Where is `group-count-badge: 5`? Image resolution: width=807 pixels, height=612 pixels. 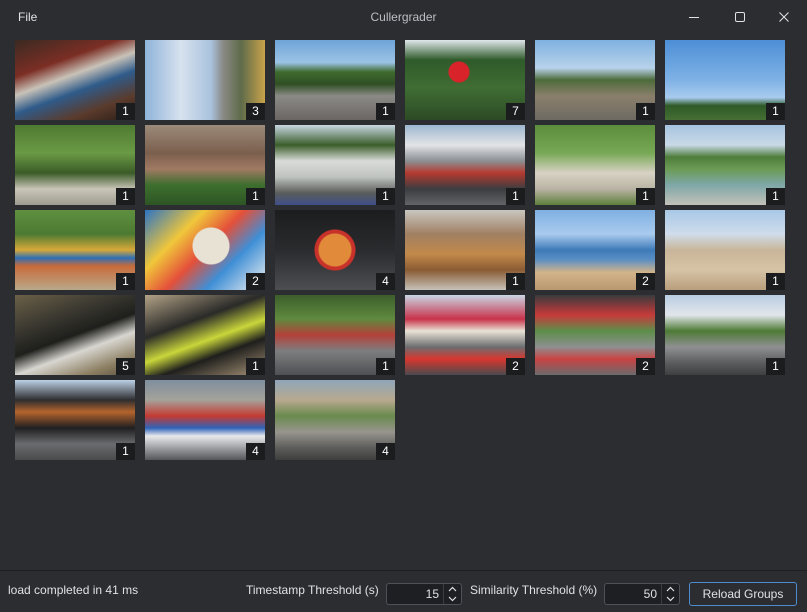 group-count-badge: 5 is located at coordinates (125, 366).